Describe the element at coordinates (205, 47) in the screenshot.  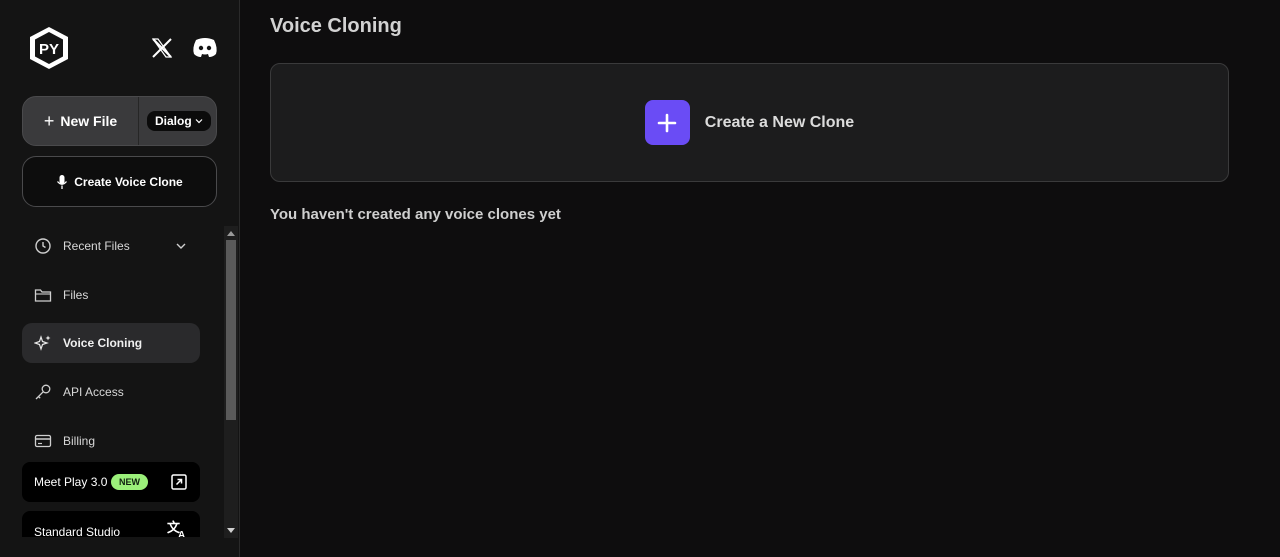
I see `discord-icon` at that location.